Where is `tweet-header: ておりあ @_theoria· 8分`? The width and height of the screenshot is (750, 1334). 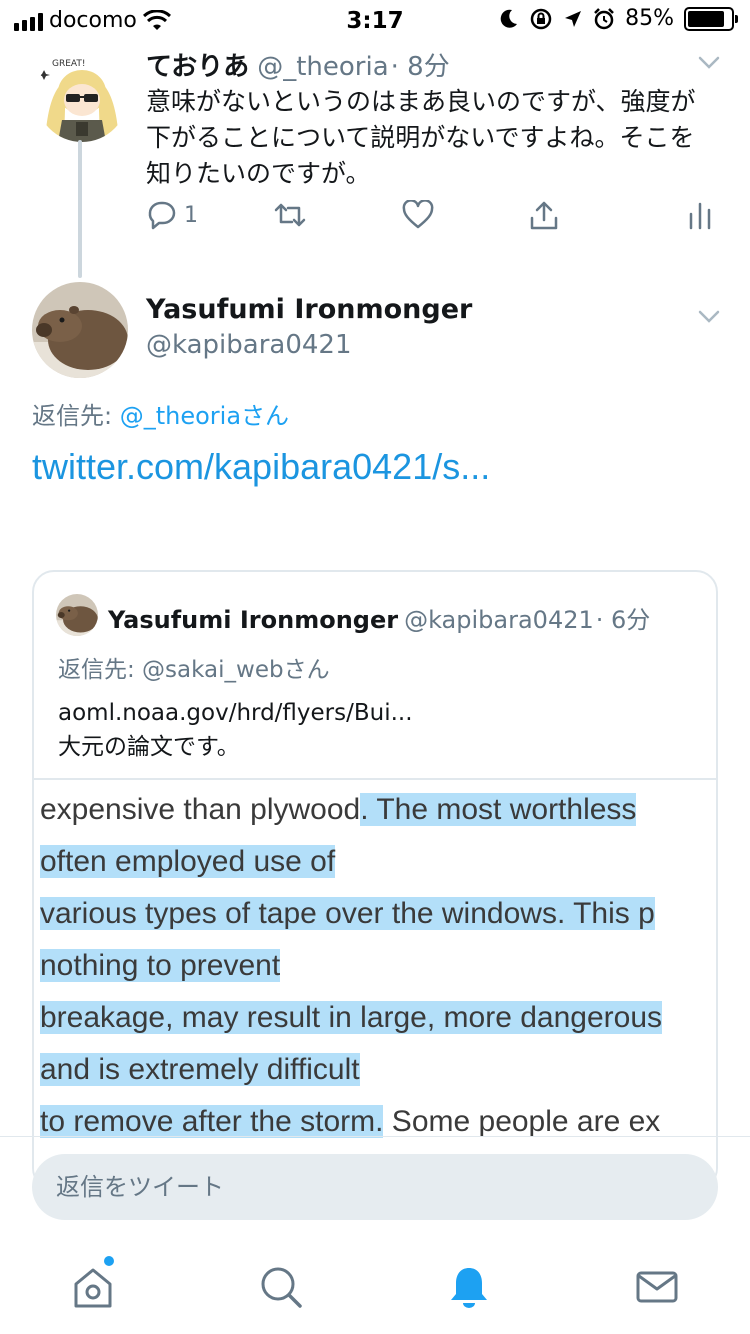
tweet-header: ておりあ @_theoria· 8分 is located at coordinates (298, 64).